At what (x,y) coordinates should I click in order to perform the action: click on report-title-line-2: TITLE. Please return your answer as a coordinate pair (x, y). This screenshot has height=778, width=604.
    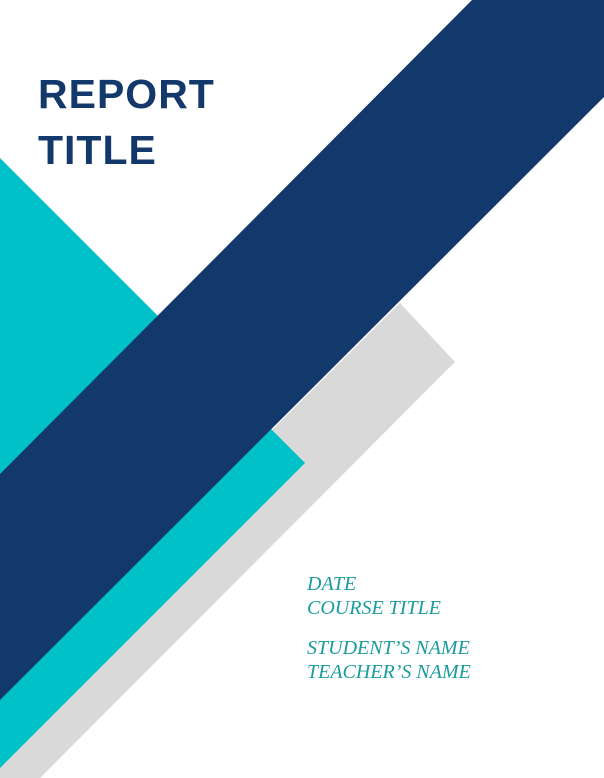
    Looking at the image, I should click on (97, 150).